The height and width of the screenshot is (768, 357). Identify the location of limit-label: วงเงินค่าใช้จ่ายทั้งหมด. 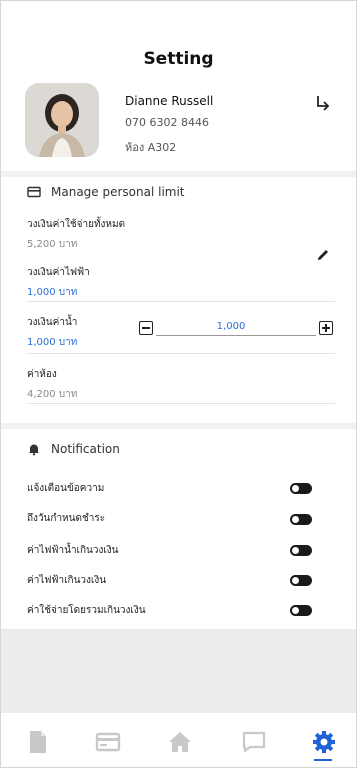
(76, 224).